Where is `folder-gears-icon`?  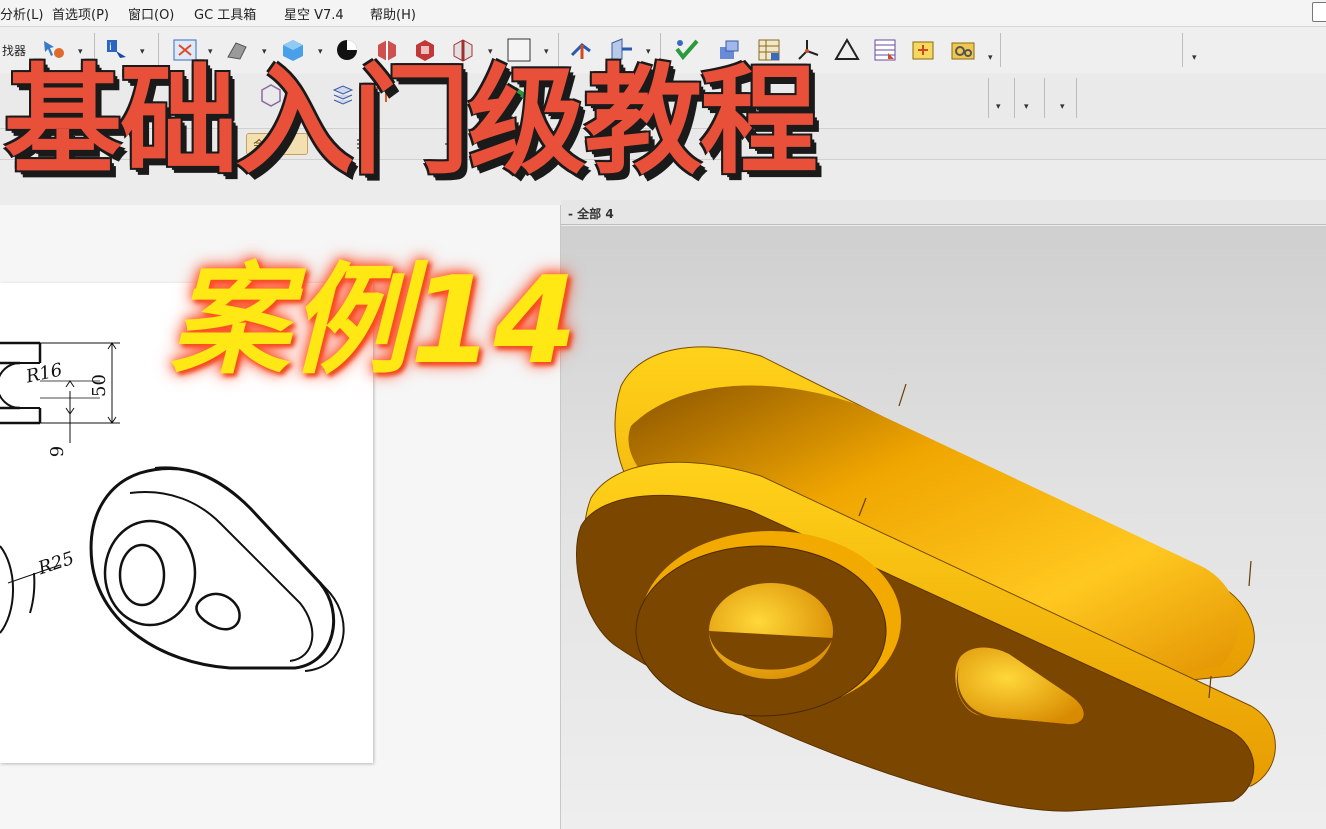
folder-gears-icon is located at coordinates (963, 50).